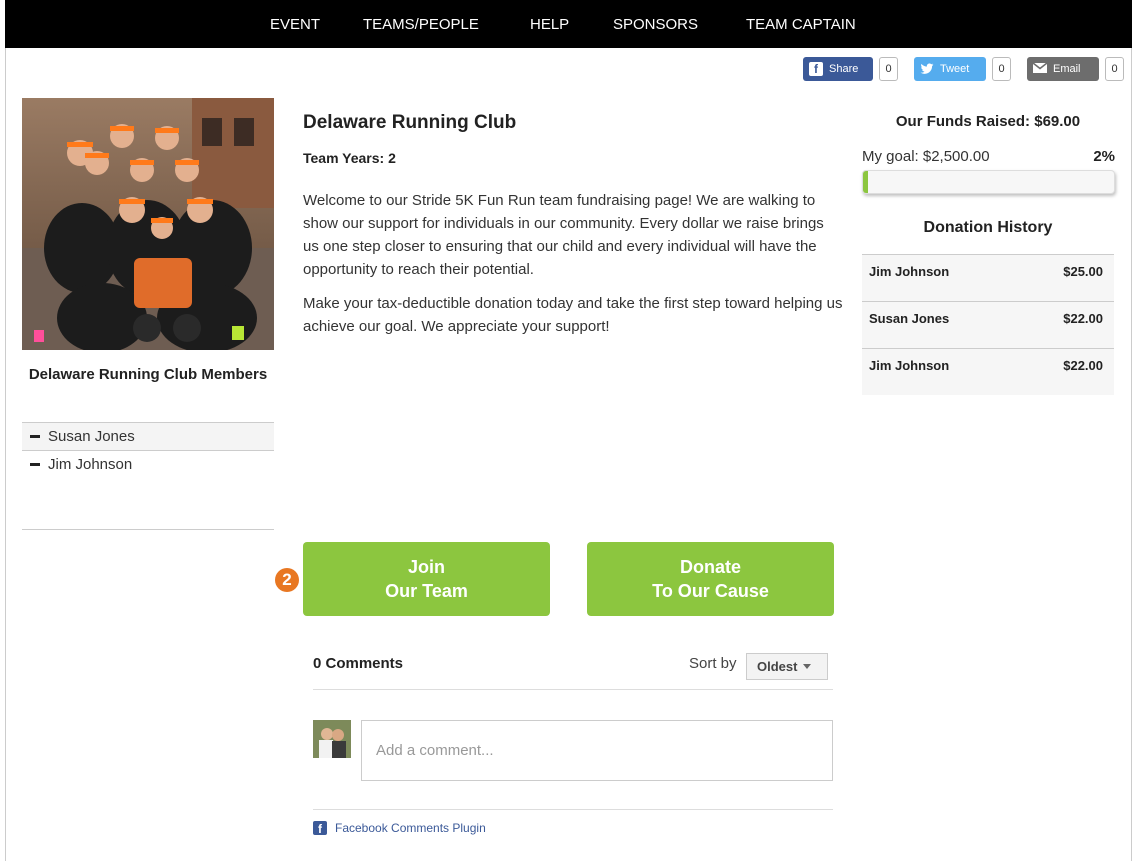  What do you see at coordinates (549, 24) in the screenshot?
I see `nav-help: HELP` at bounding box center [549, 24].